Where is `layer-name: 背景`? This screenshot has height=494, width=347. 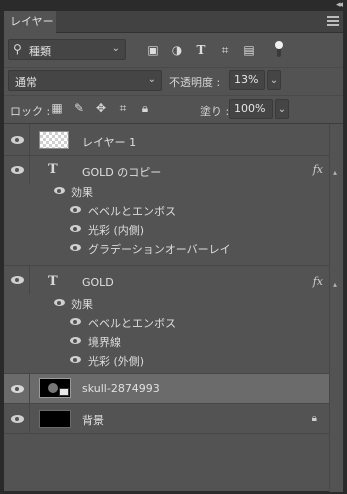 layer-name: 背景 is located at coordinates (93, 420).